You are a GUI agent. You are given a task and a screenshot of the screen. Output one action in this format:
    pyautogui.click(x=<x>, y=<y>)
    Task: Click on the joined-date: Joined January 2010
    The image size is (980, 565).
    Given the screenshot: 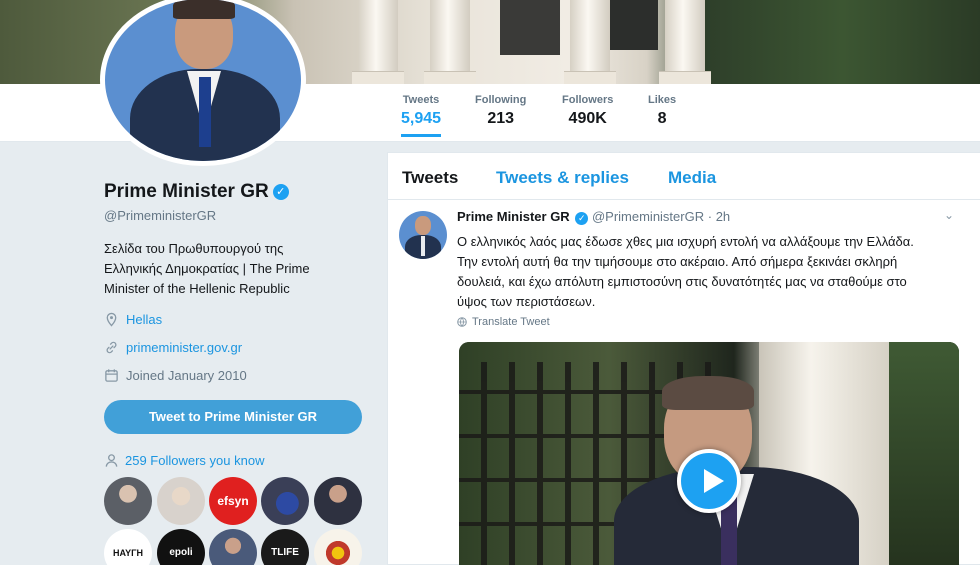 What is the action you would take?
    pyautogui.click(x=186, y=375)
    